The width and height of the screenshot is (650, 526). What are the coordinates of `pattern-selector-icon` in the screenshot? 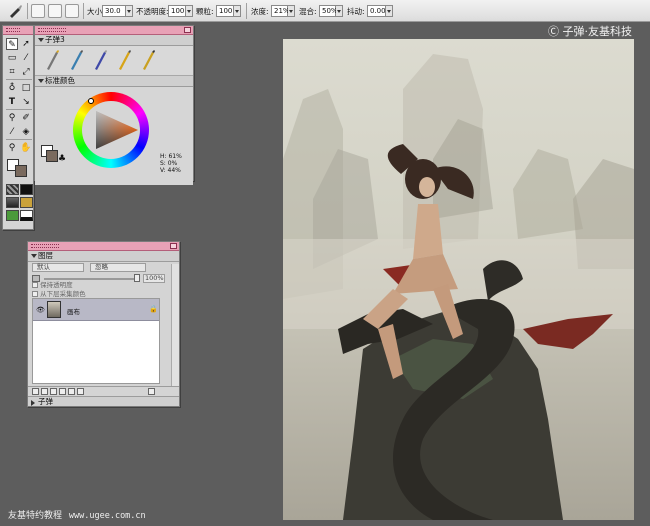 It's located at (12, 202).